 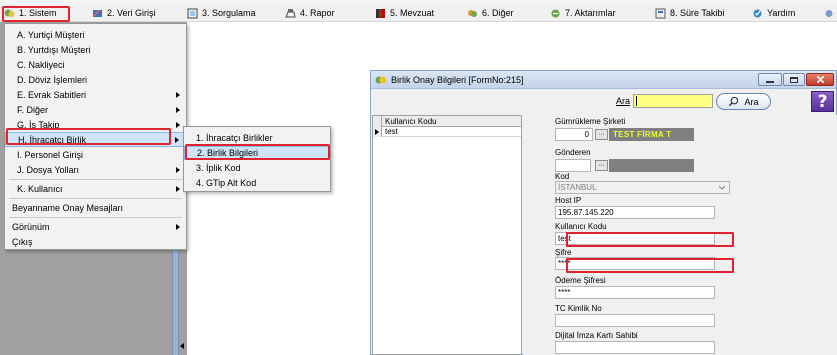 I want to click on host-ip-label: Host IP, so click(x=568, y=200).